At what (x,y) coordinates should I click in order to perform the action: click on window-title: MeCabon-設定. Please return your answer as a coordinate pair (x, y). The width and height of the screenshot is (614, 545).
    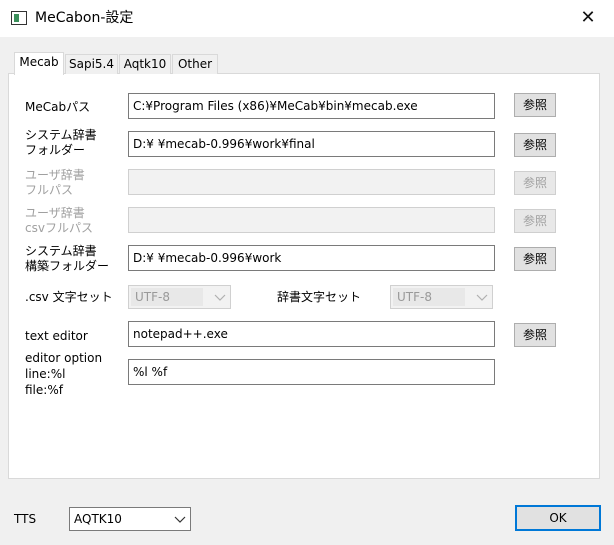
    Looking at the image, I should click on (84, 18).